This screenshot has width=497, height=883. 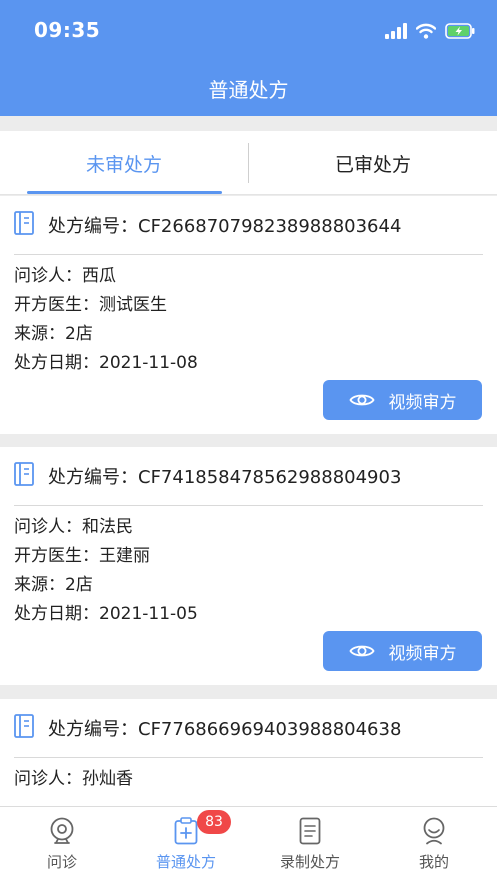 What do you see at coordinates (106, 614) in the screenshot?
I see `prescription-date: 处方日期：2021-11-05` at bounding box center [106, 614].